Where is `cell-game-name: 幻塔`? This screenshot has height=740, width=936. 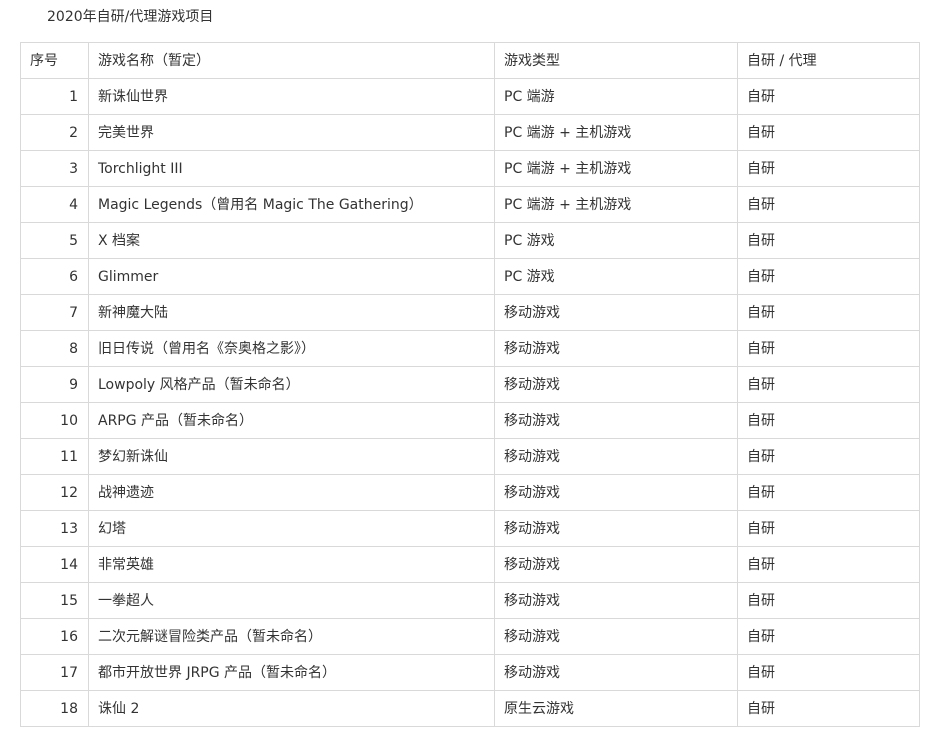 cell-game-name: 幻塔 is located at coordinates (291, 528).